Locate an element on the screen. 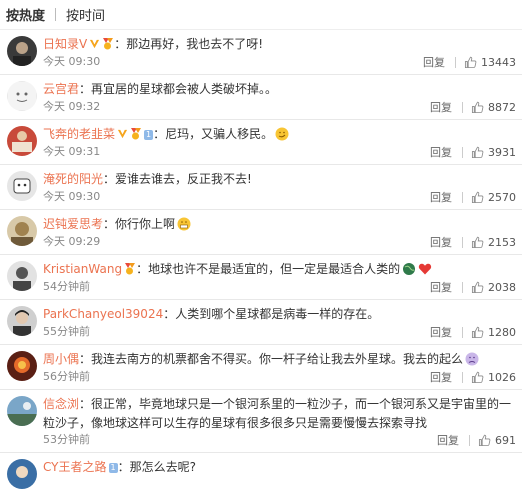  comment-actions: 回复 2153 is located at coordinates (473, 242).